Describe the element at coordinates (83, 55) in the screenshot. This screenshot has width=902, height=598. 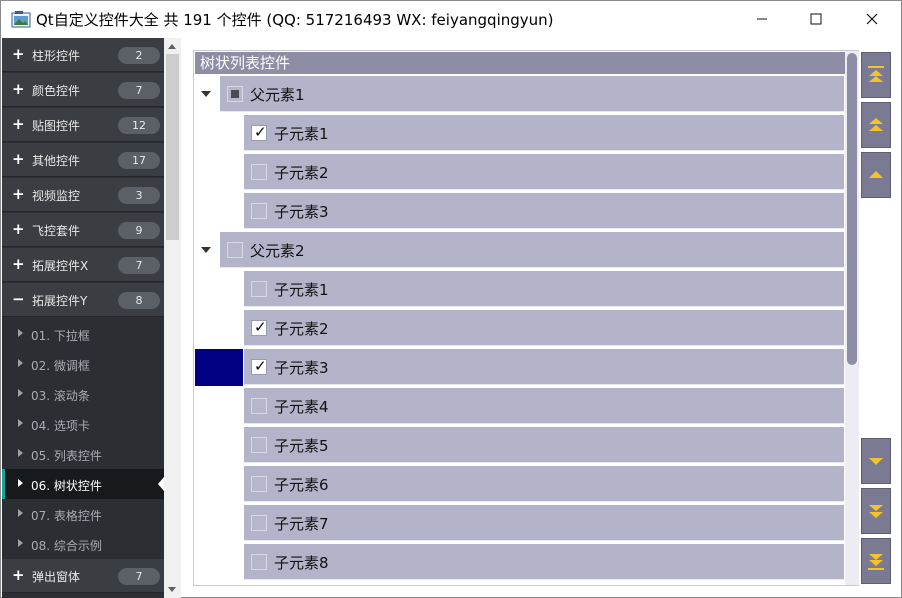
I see `nav-group-bar: + 柱形控件 2` at that location.